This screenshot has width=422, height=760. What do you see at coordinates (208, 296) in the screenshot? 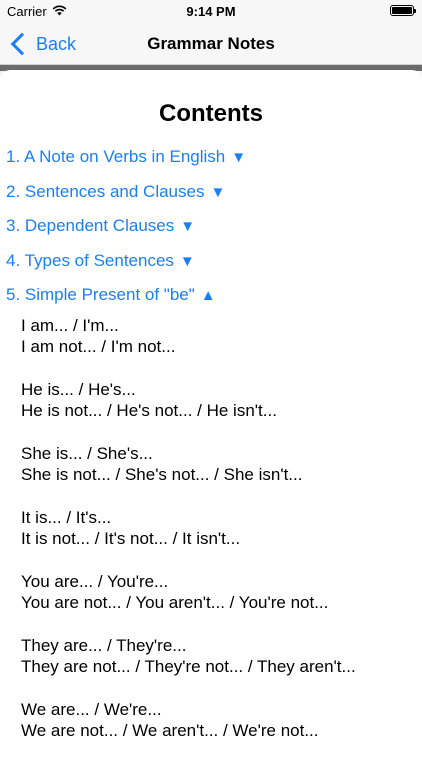
I see `collapse-arrow-icon: ▲` at bounding box center [208, 296].